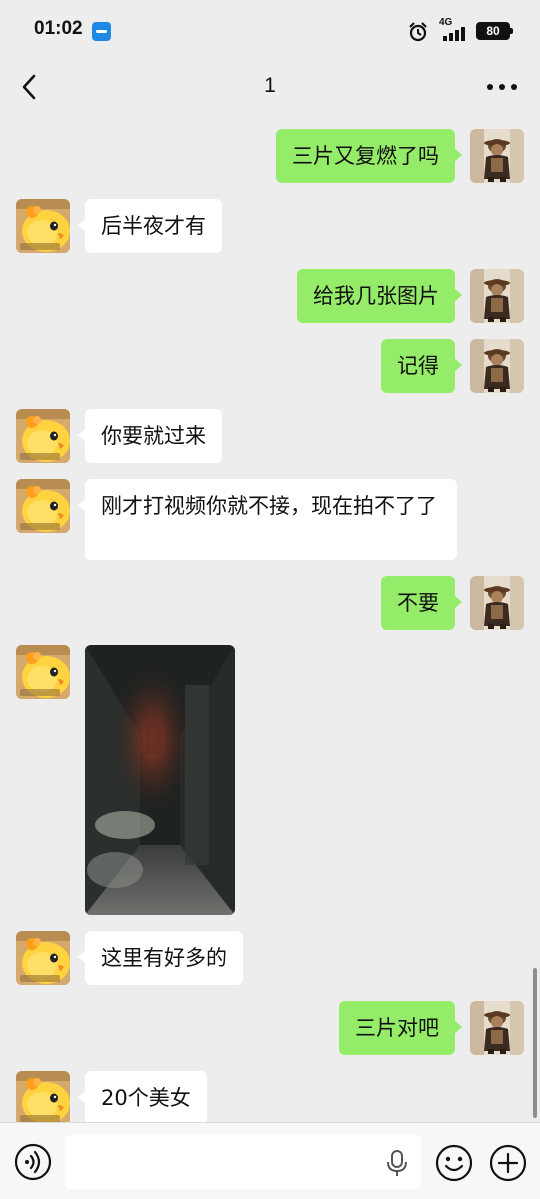  What do you see at coordinates (267, 519) in the screenshot?
I see `received-message: 刚才打视频你就不接，现在拍不了了` at bounding box center [267, 519].